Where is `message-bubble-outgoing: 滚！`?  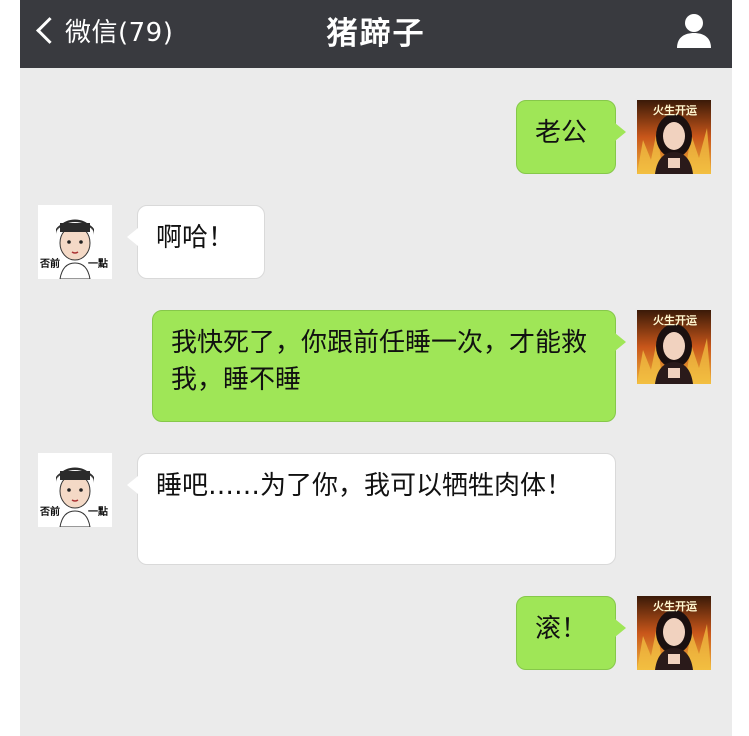
message-bubble-outgoing: 滚！ is located at coordinates (571, 633).